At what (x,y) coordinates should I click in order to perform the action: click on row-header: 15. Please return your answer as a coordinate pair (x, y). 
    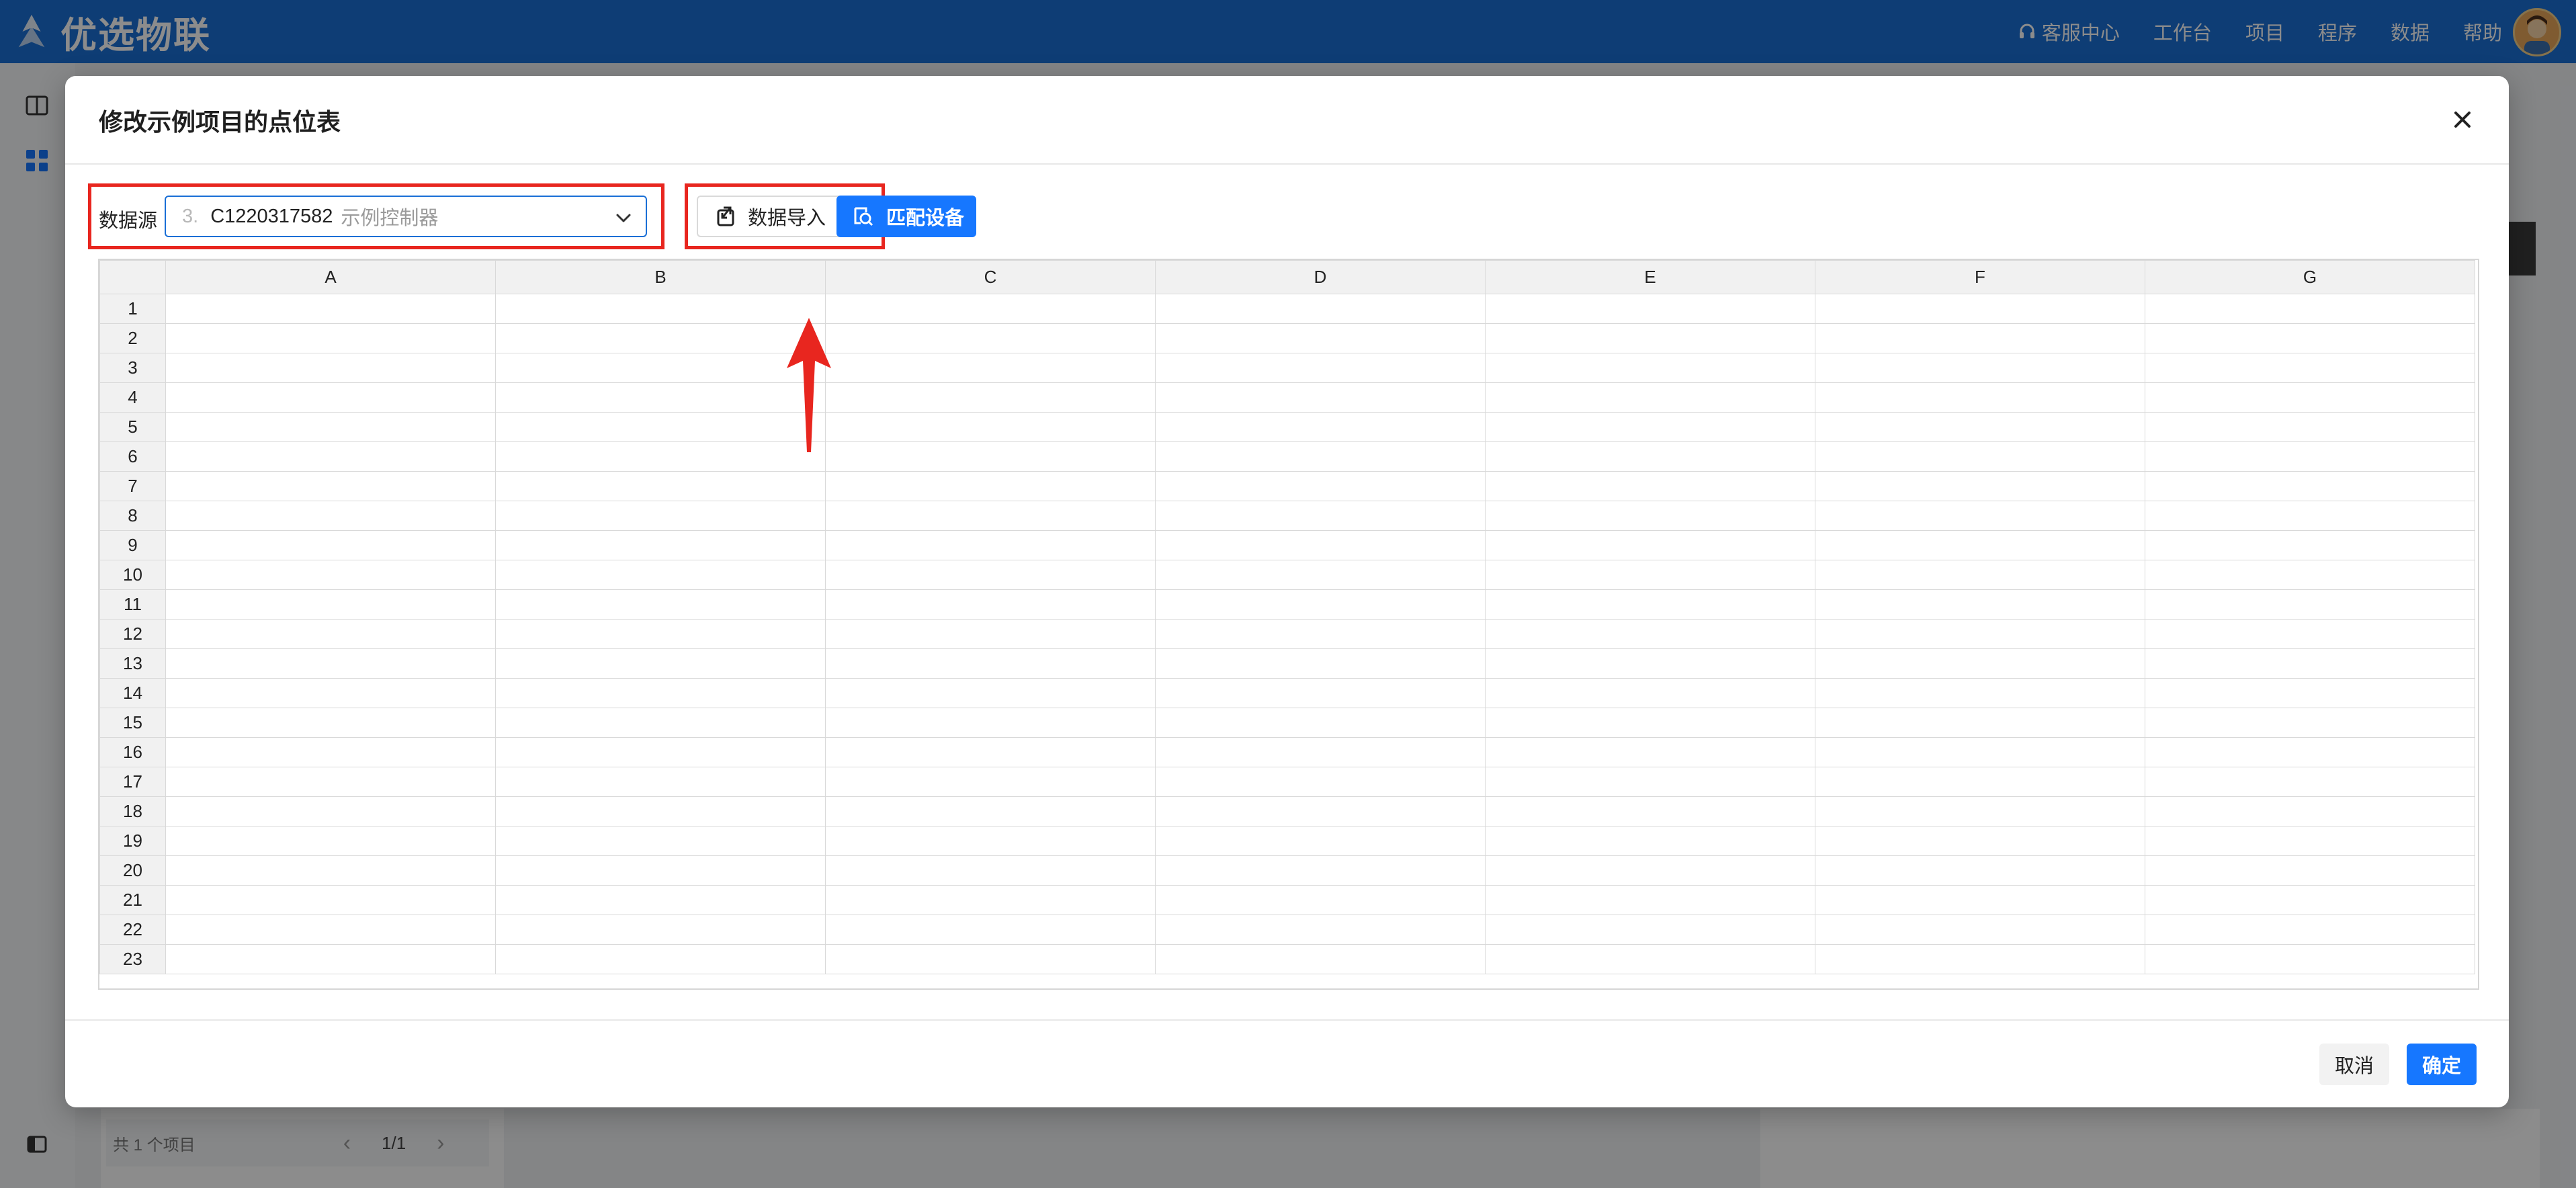
    Looking at the image, I should click on (132, 723).